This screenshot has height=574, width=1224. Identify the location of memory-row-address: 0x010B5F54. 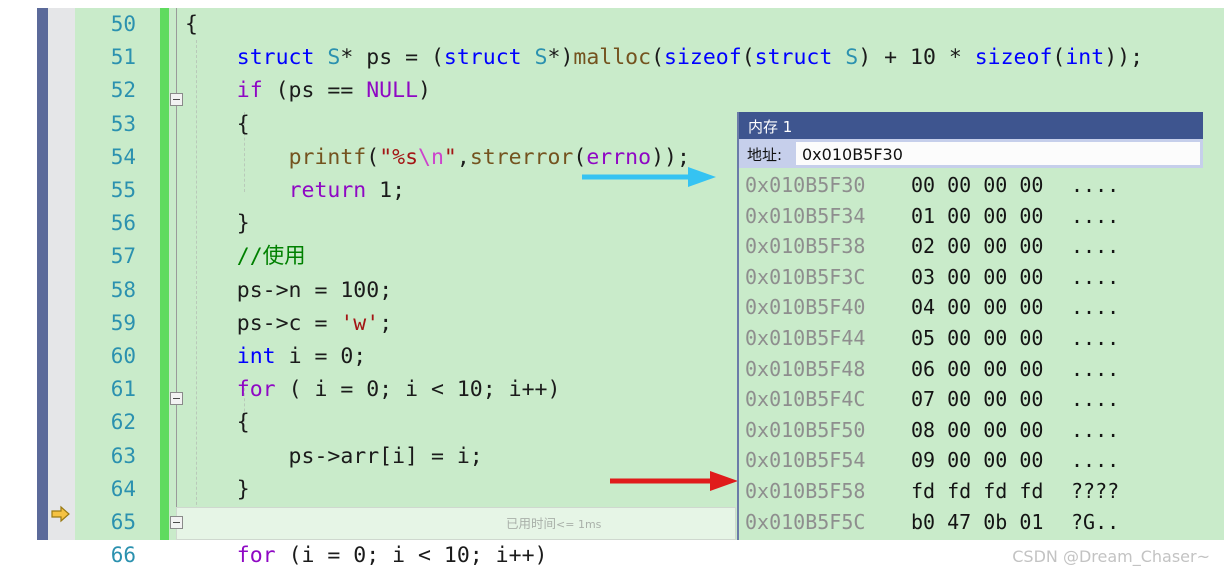
(805, 460).